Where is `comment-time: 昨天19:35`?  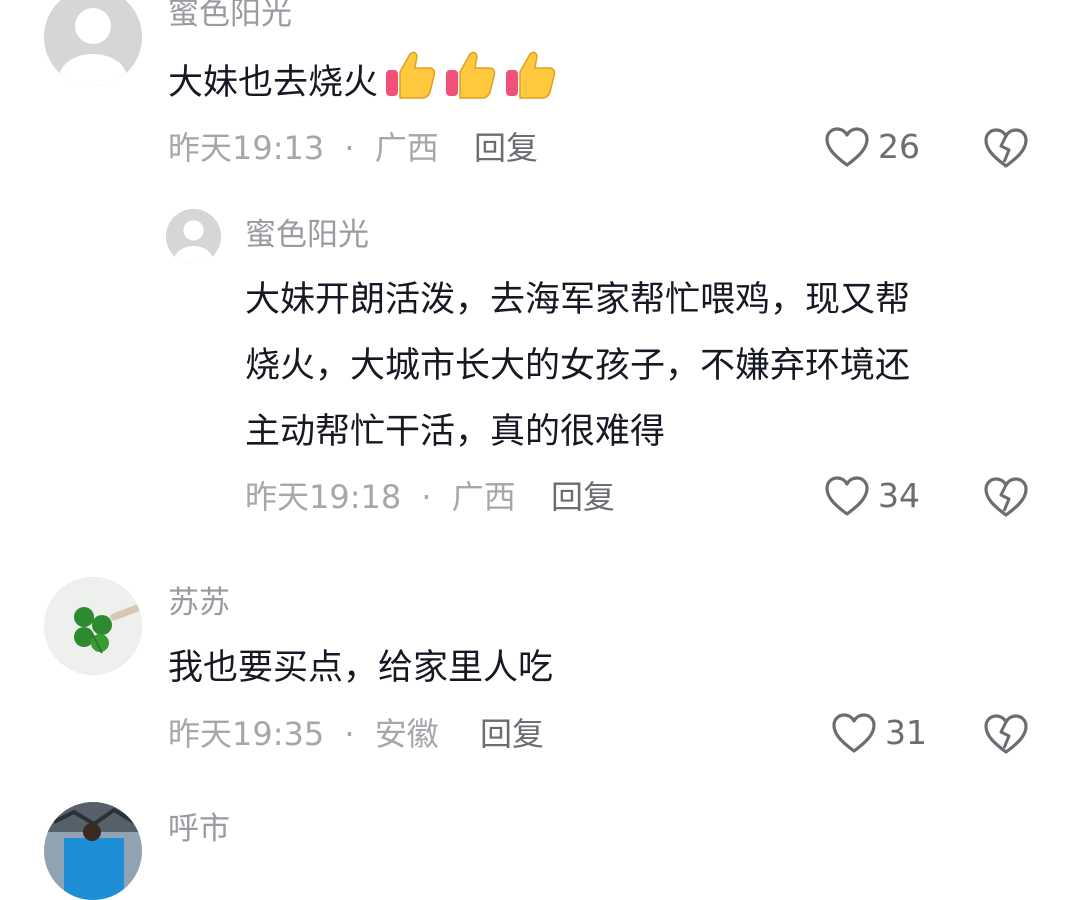 comment-time: 昨天19:35 is located at coordinates (246, 734).